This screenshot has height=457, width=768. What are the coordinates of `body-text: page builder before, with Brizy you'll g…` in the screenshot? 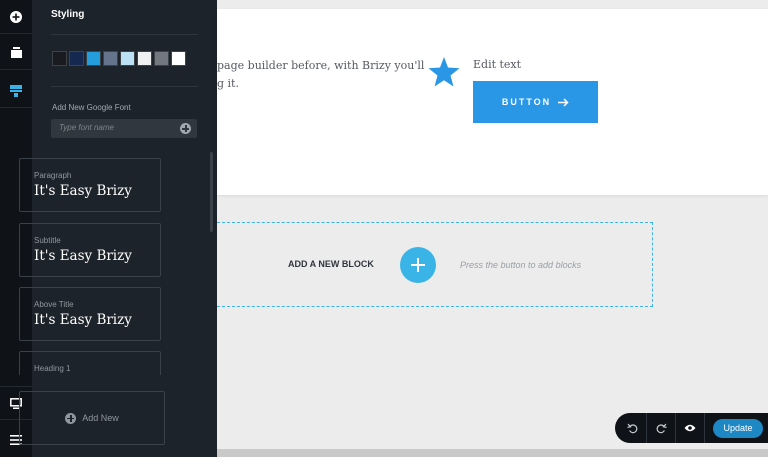 It's located at (320, 75).